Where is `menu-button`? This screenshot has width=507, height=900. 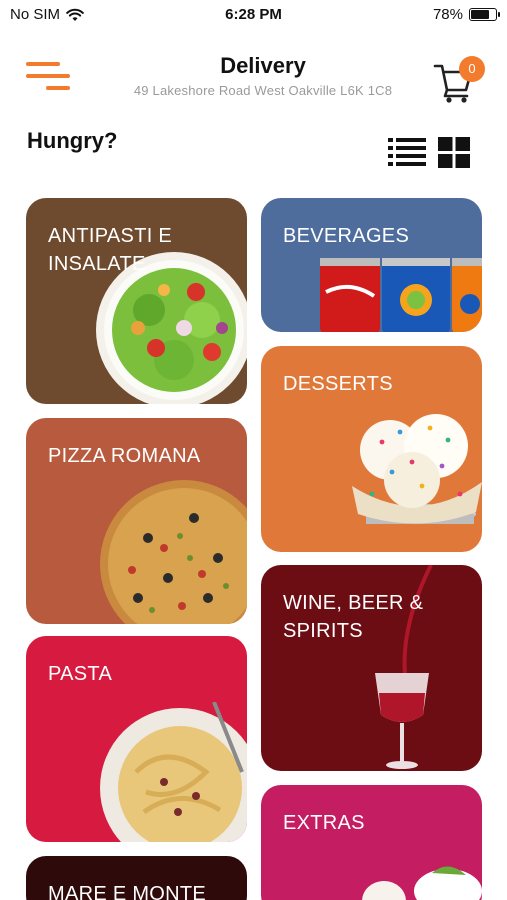
menu-button is located at coordinates (49, 76).